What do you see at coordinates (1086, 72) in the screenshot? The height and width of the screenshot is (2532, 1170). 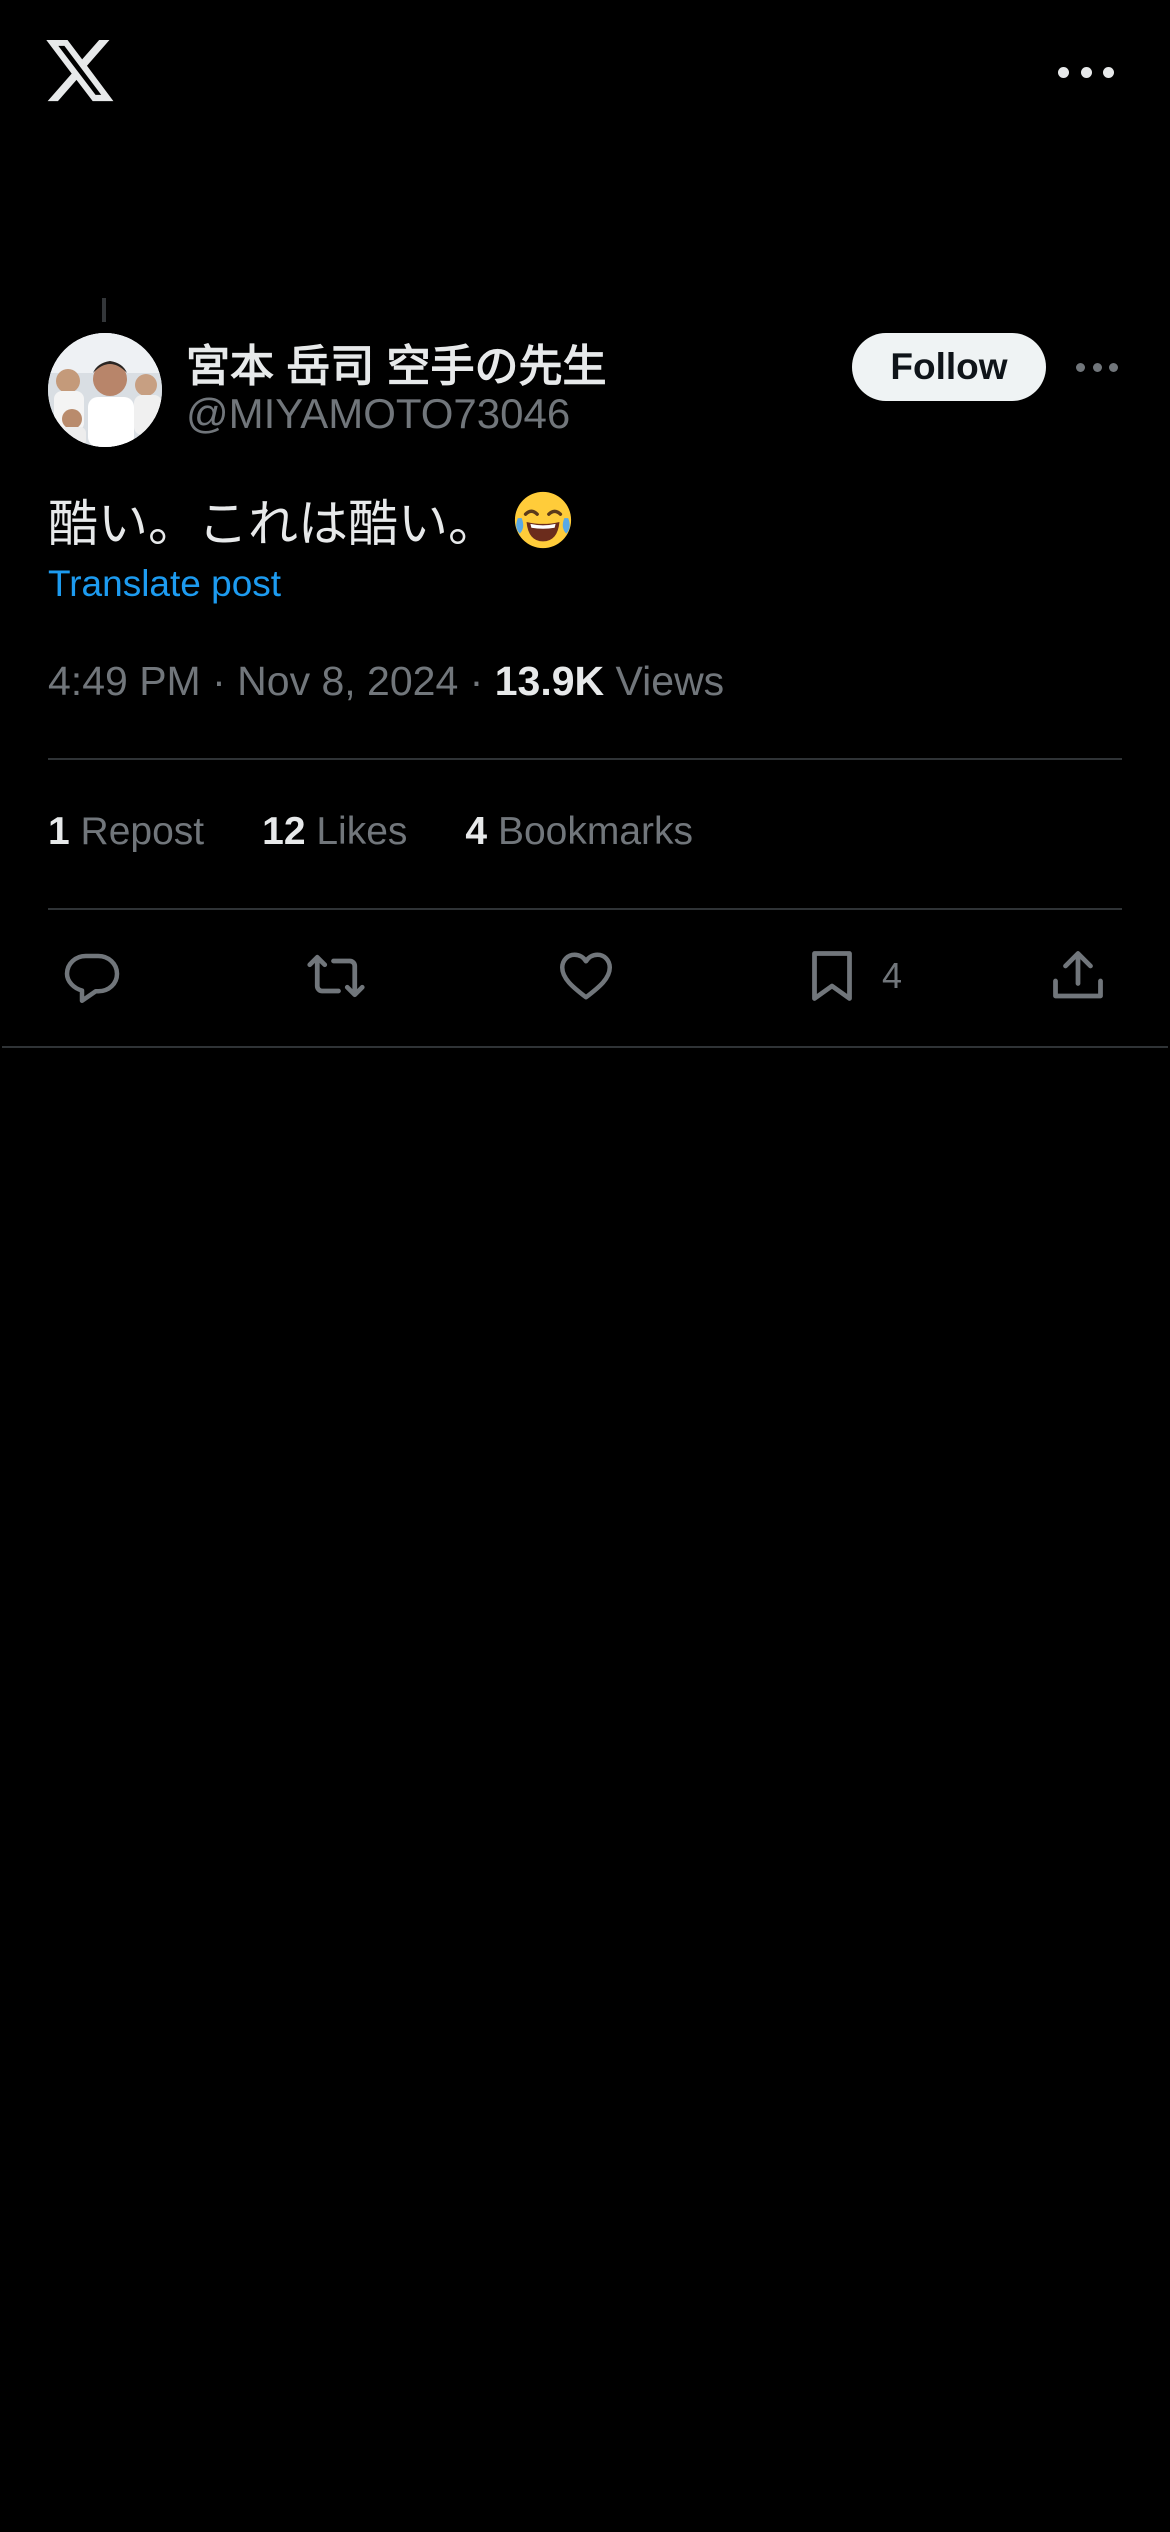 I see `more-options-icon` at bounding box center [1086, 72].